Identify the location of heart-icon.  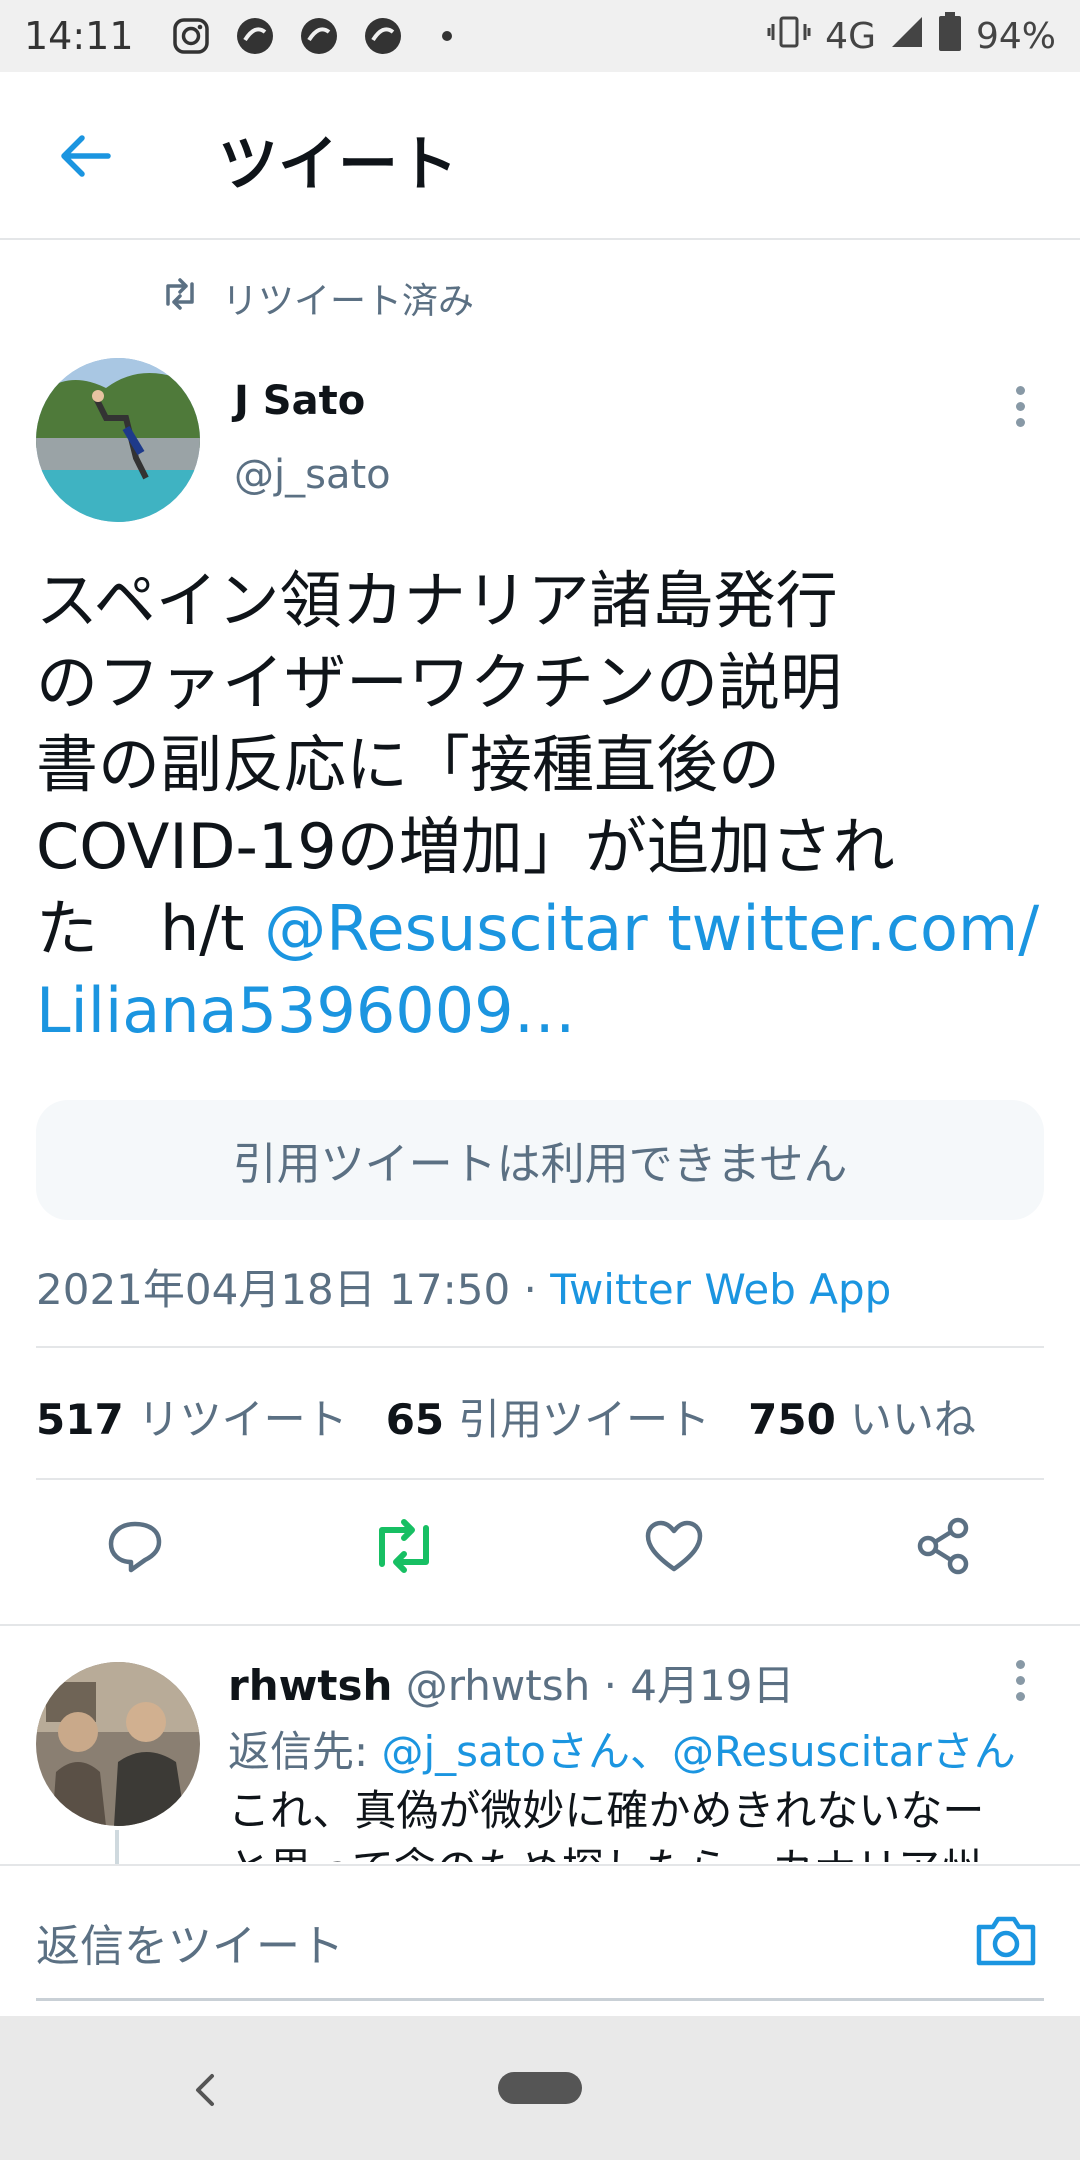
(674, 1548).